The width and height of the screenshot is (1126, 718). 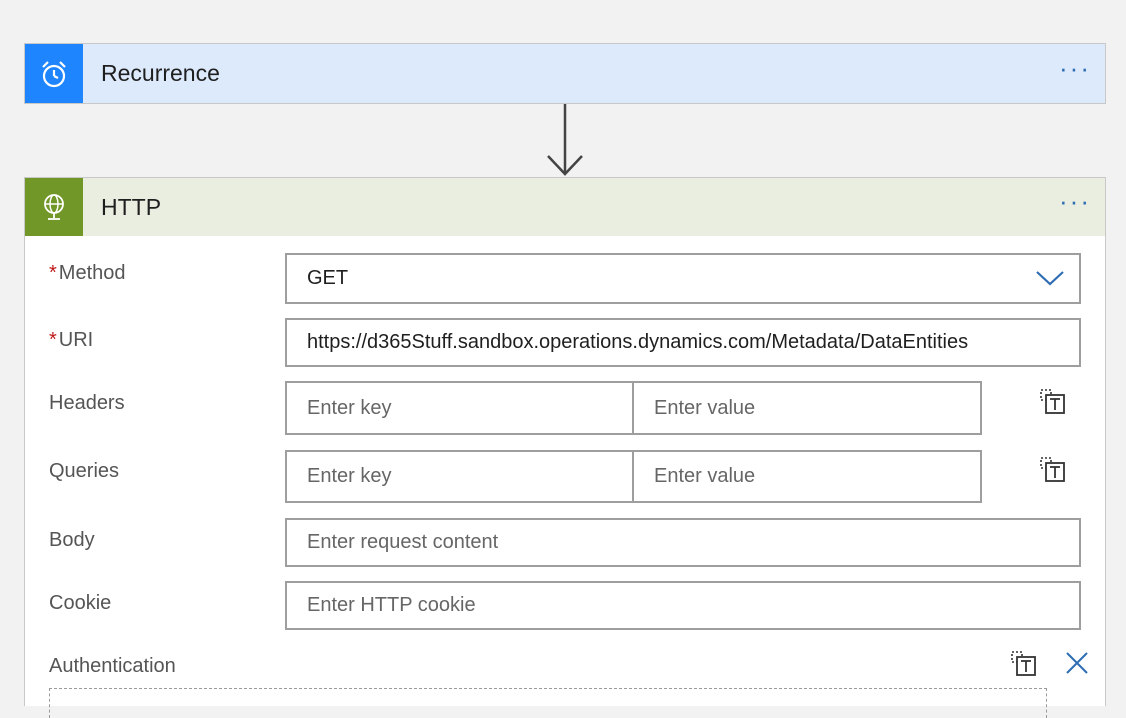 What do you see at coordinates (683, 278) in the screenshot?
I see `method-select: GET` at bounding box center [683, 278].